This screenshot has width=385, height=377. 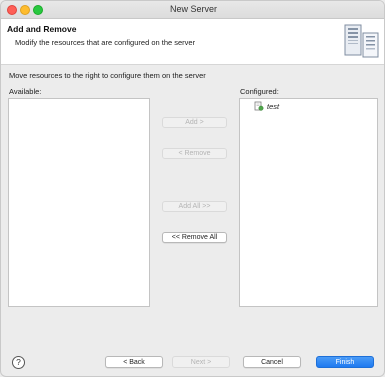 What do you see at coordinates (42, 29) in the screenshot?
I see `page-title: Add and Remove` at bounding box center [42, 29].